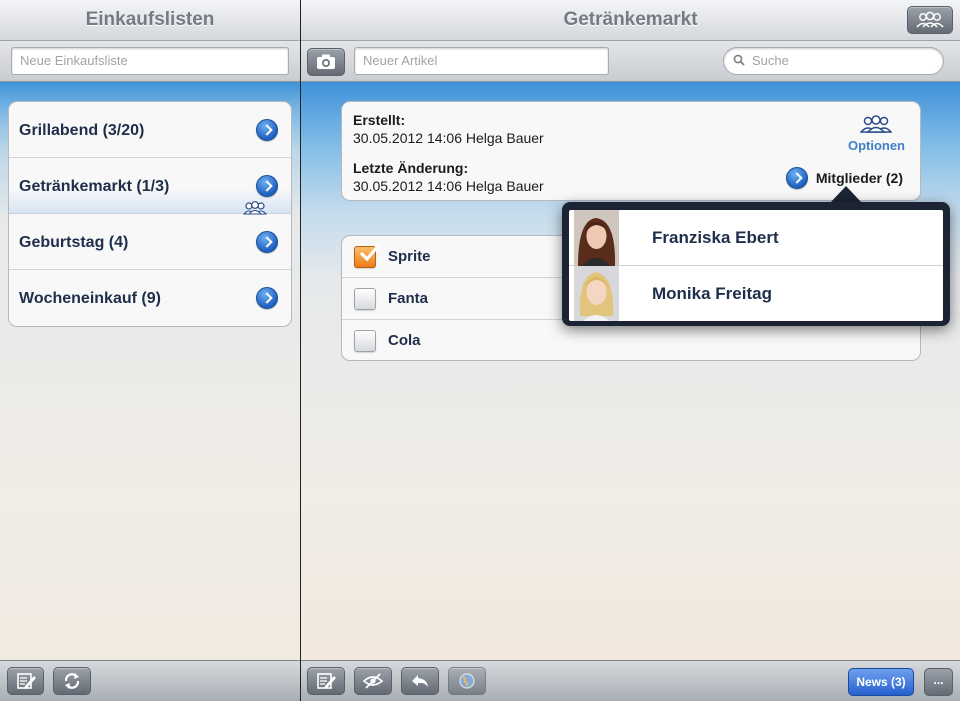  Describe the element at coordinates (94, 186) in the screenshot. I see `list-item-label: Getränkemarkt (1/3)` at that location.